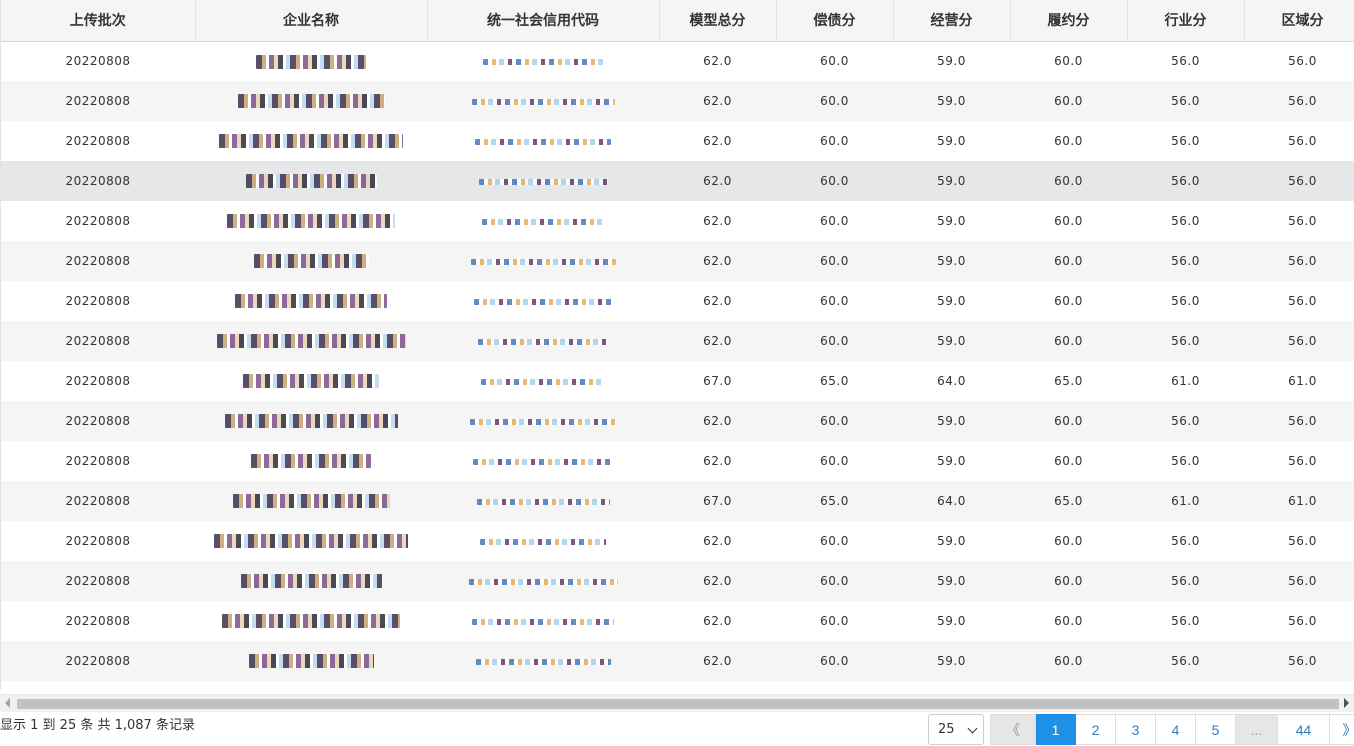  What do you see at coordinates (1136, 729) in the screenshot?
I see `page-button-3: 3` at bounding box center [1136, 729].